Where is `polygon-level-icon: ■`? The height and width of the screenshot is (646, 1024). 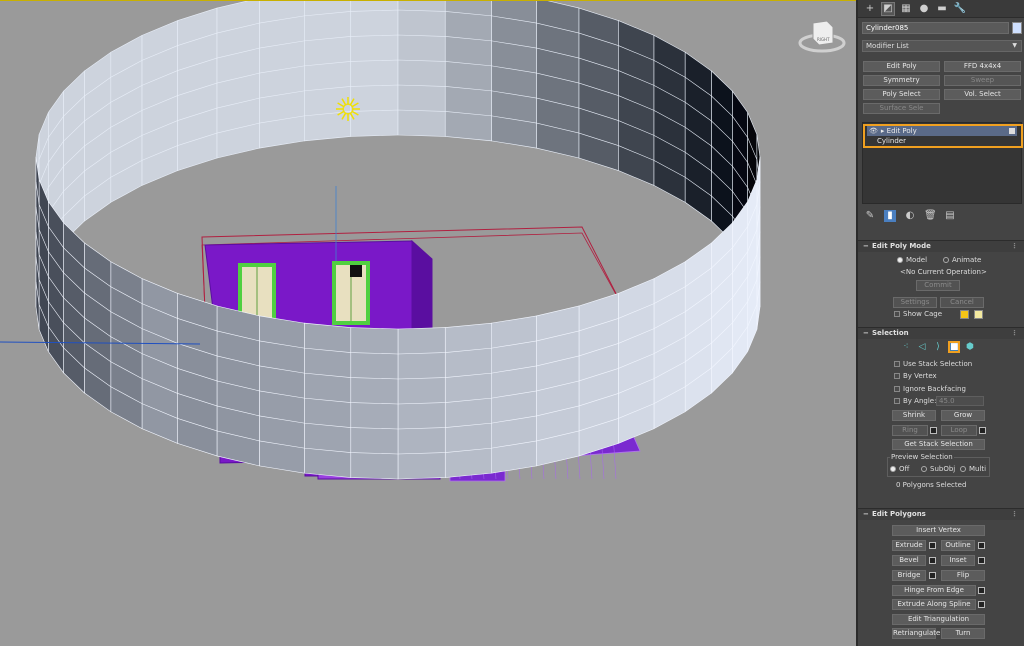
polygon-level-icon: ■ is located at coordinates (954, 347).